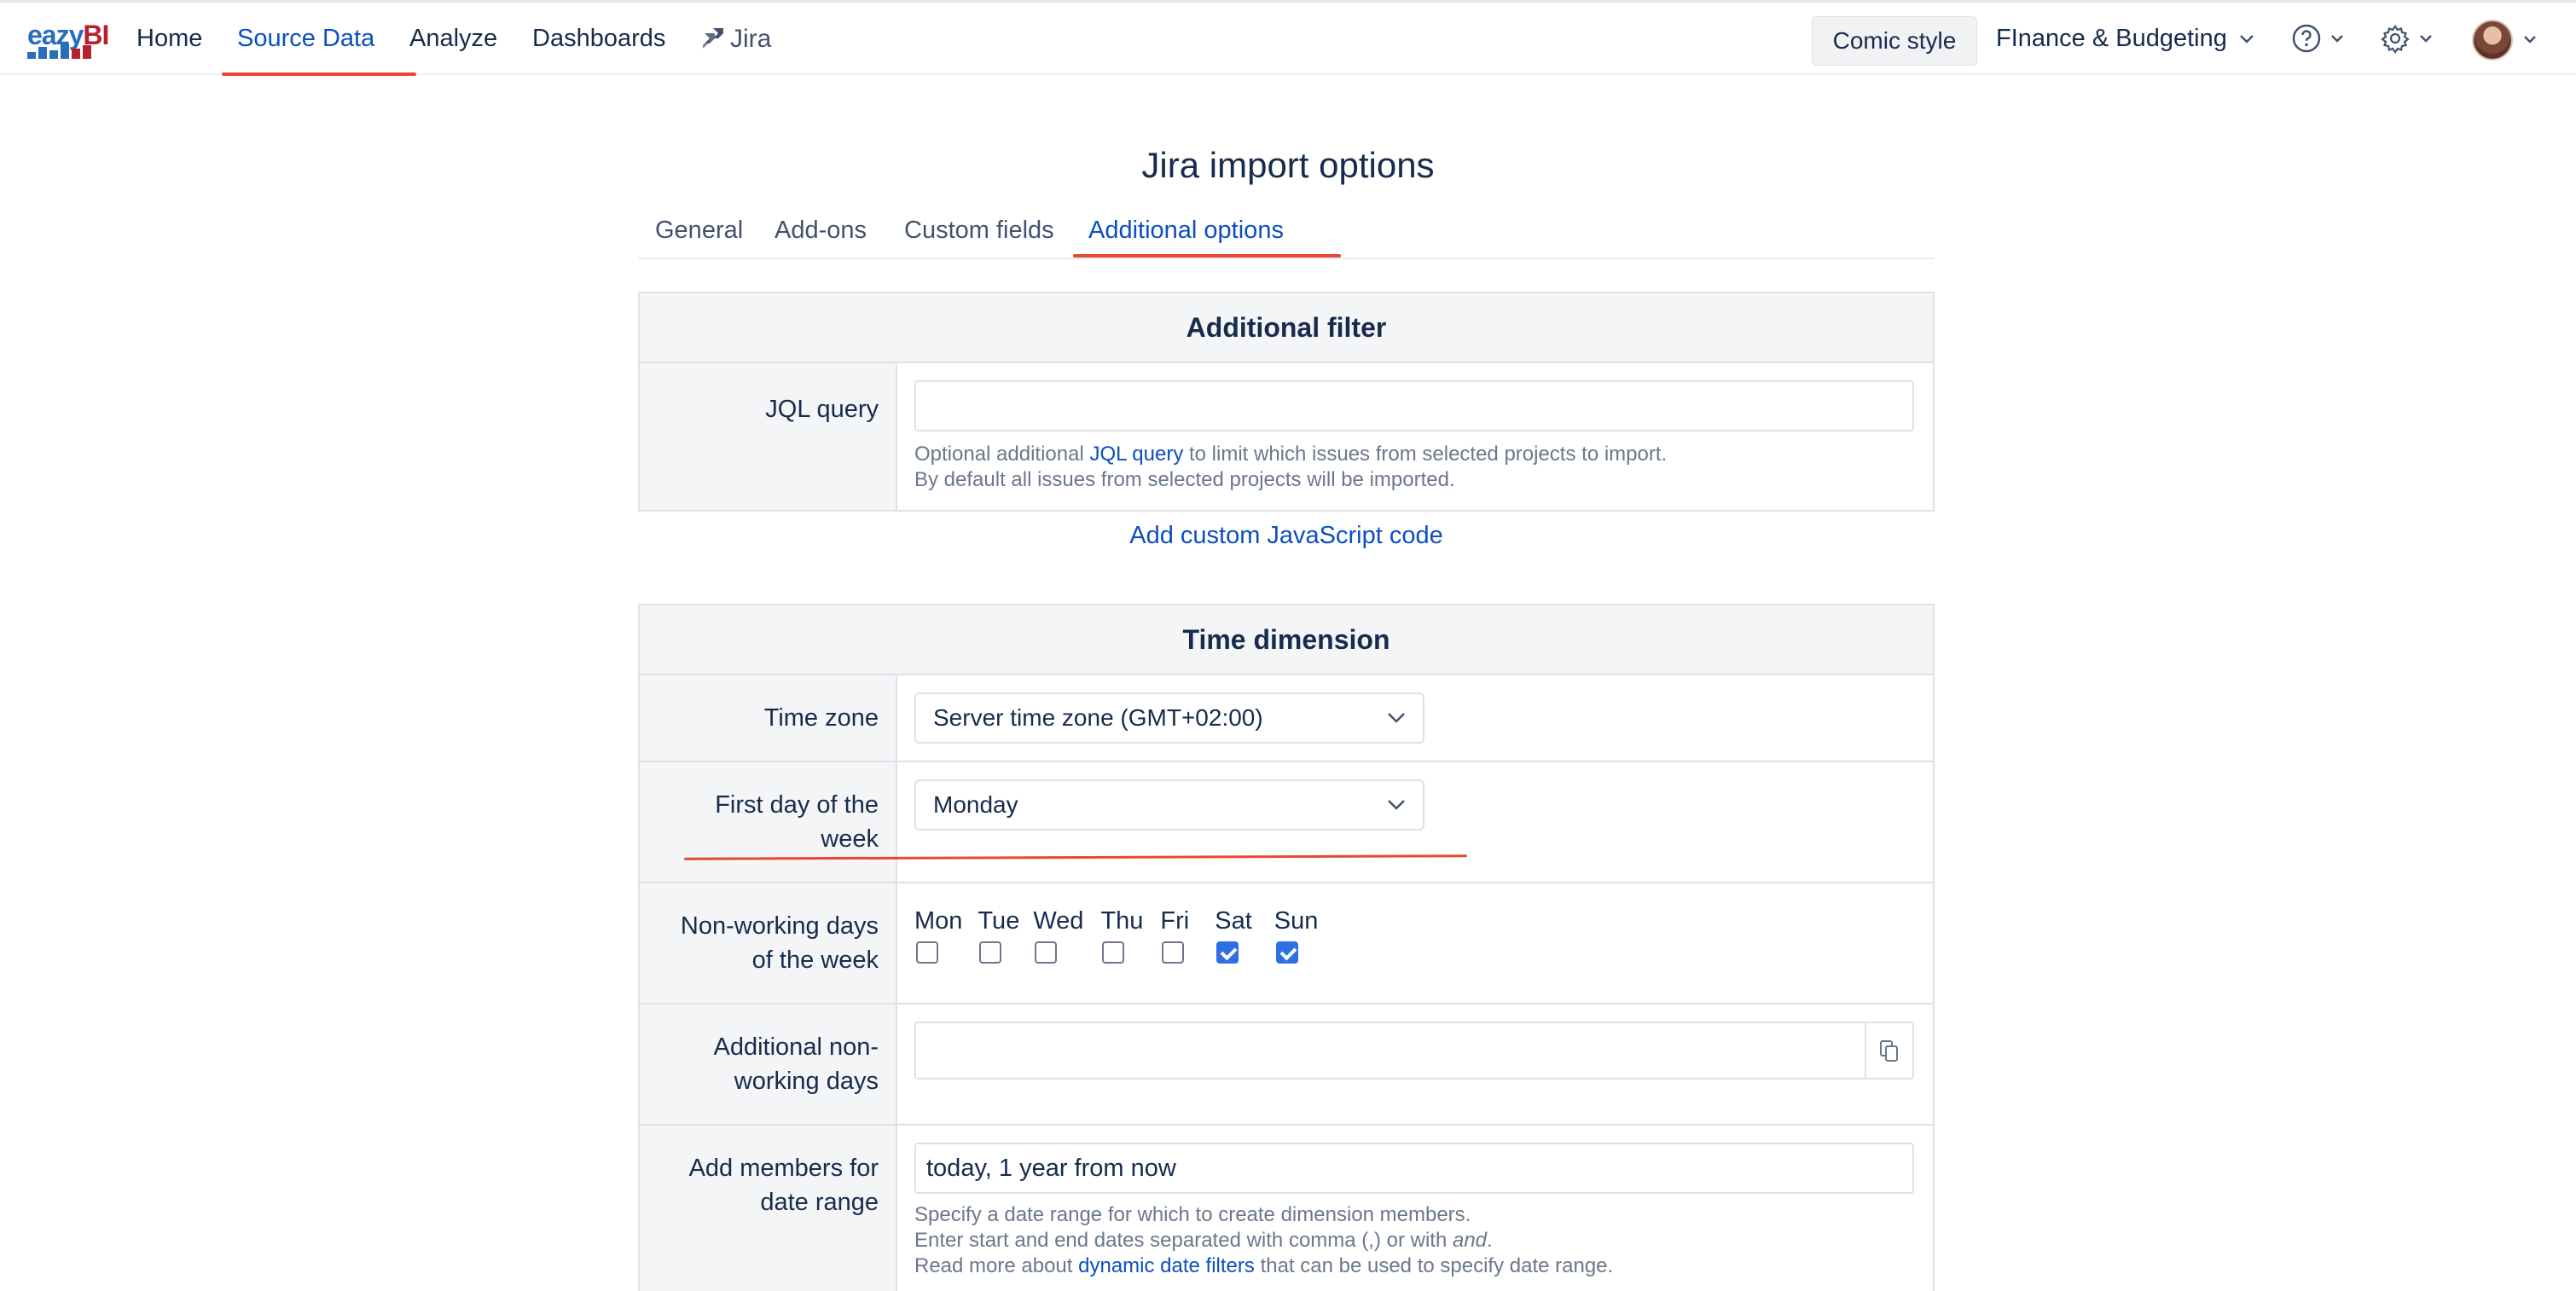  What do you see at coordinates (453, 39) in the screenshot?
I see `nav-analyze: Analyze` at bounding box center [453, 39].